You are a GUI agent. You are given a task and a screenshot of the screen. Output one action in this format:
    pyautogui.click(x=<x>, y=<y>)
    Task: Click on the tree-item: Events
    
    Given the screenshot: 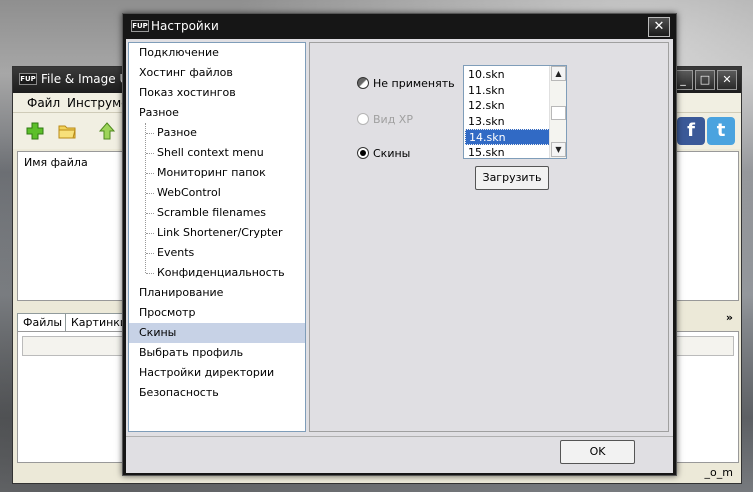 What is the action you would take?
    pyautogui.click(x=217, y=253)
    